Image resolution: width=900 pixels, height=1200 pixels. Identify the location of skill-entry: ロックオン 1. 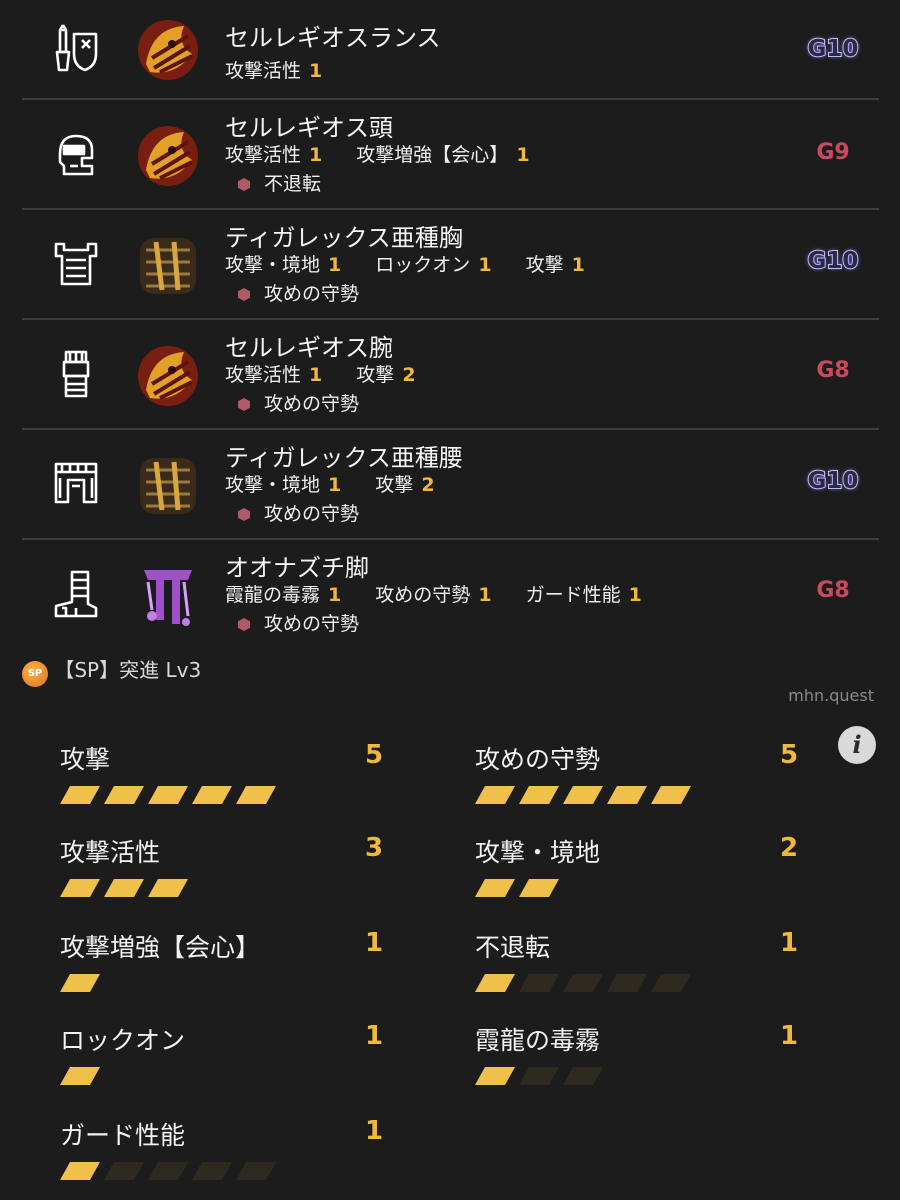
(433, 263).